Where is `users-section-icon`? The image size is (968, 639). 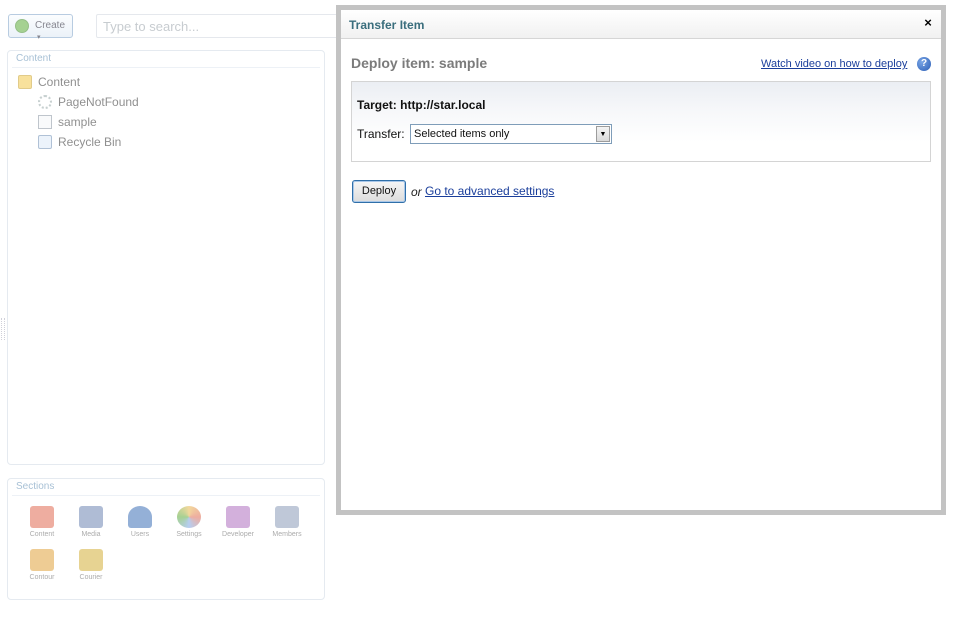 users-section-icon is located at coordinates (140, 517).